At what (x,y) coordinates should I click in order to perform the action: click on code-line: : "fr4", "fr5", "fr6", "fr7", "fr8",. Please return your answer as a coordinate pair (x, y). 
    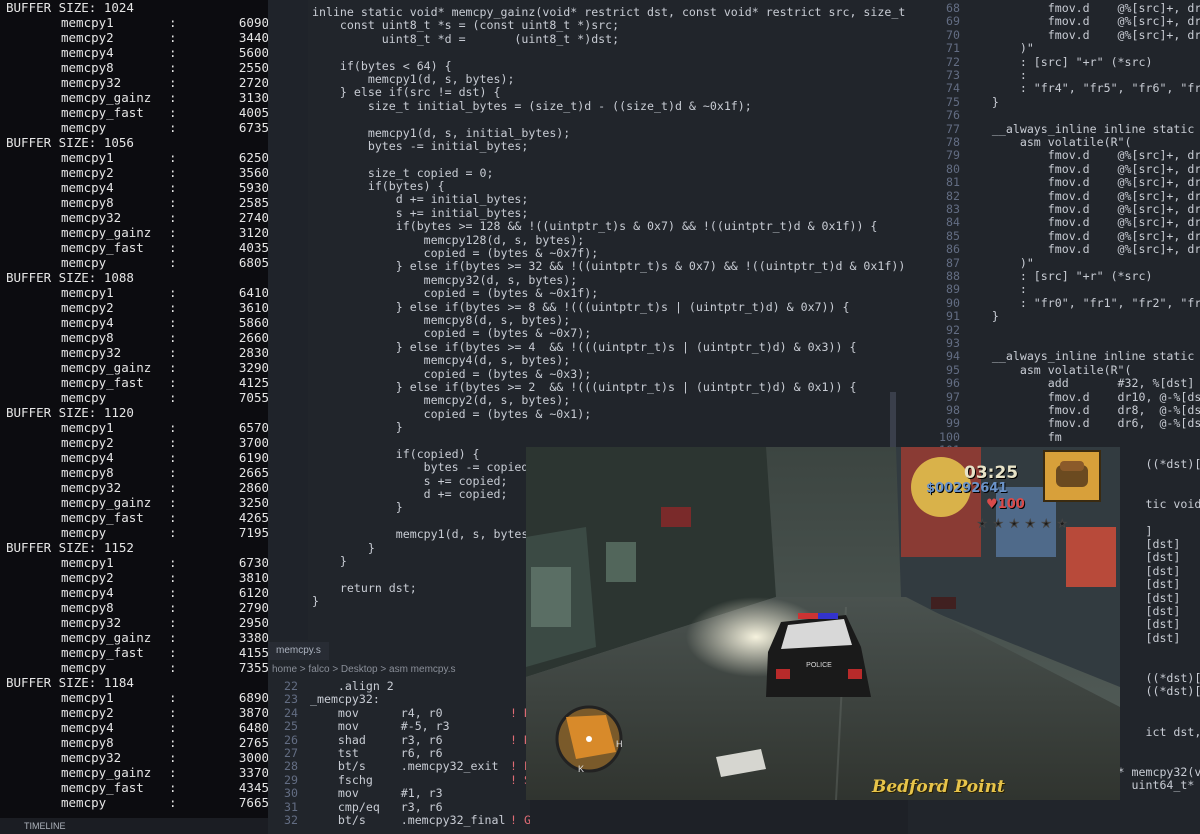
    Looking at the image, I should click on (1082, 88).